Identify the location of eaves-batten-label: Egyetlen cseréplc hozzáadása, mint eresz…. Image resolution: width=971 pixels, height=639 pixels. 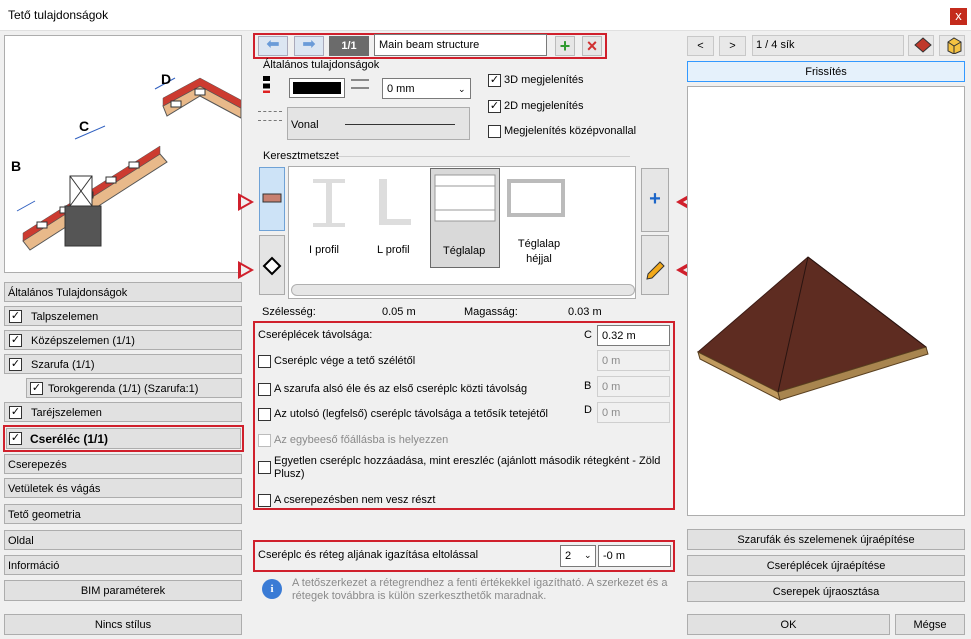
(467, 467).